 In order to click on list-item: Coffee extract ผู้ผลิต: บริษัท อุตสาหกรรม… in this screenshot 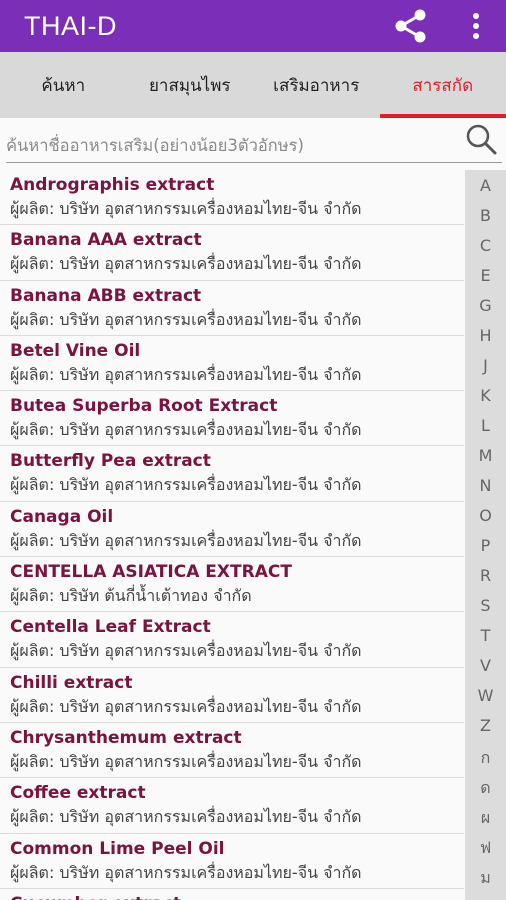, I will do `click(232, 806)`.